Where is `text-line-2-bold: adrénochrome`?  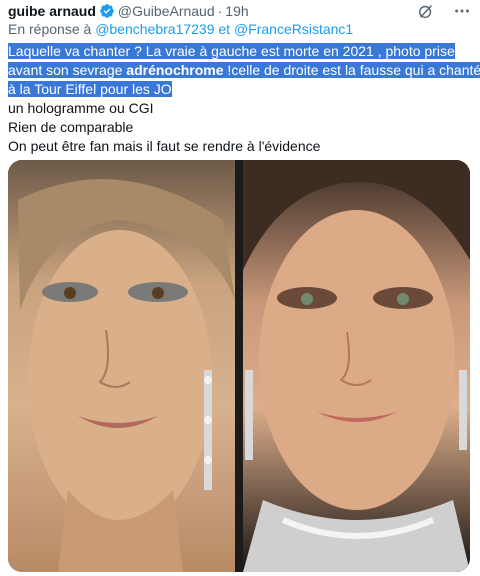 text-line-2-bold: adrénochrome is located at coordinates (175, 70).